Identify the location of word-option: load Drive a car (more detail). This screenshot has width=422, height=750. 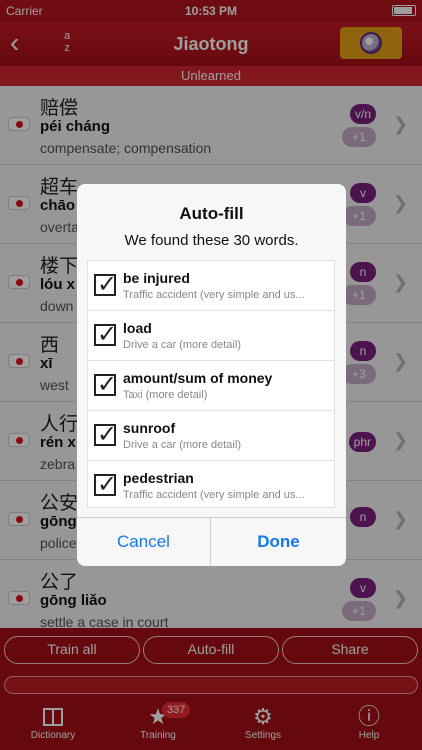
(211, 336).